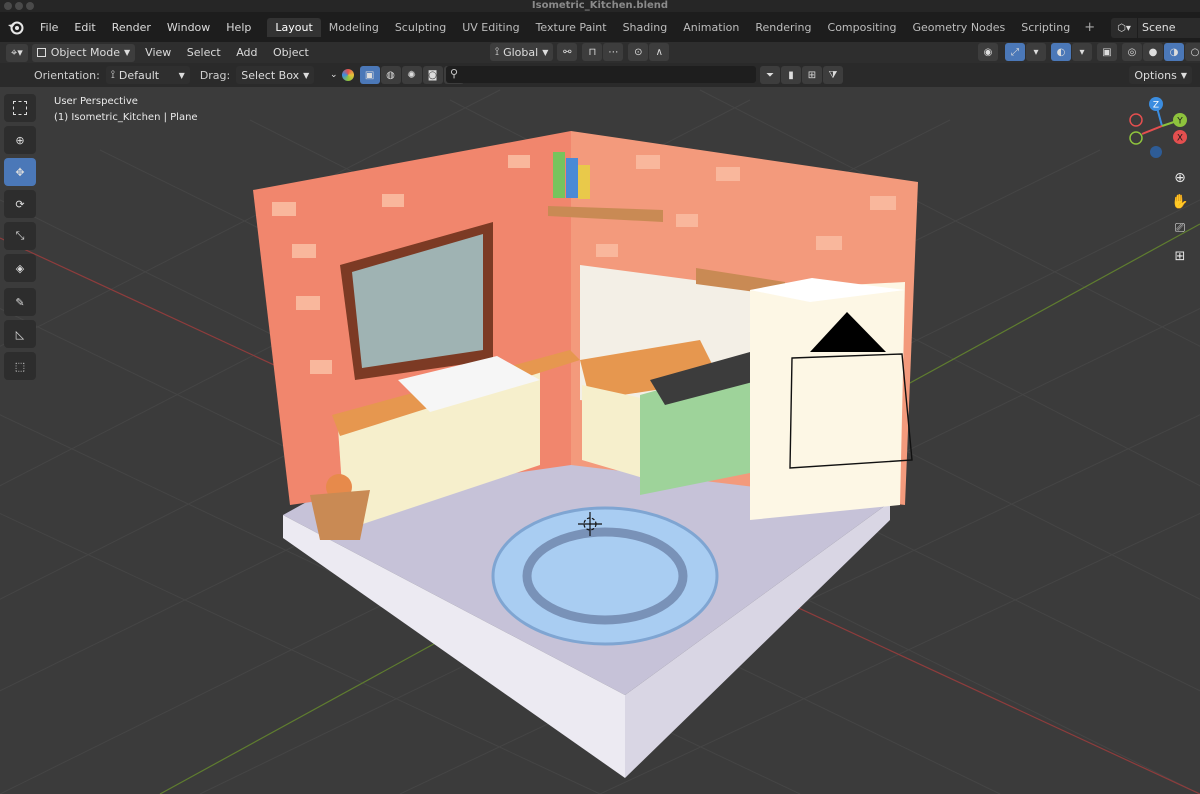 The image size is (1200, 794). What do you see at coordinates (16, 27) in the screenshot?
I see `blender-logo-icon` at bounding box center [16, 27].